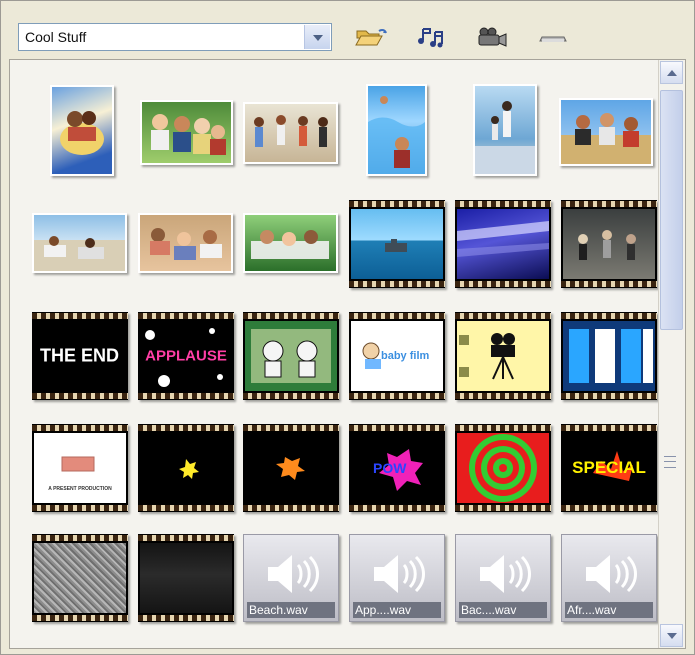 Image resolution: width=695 pixels, height=655 pixels. What do you see at coordinates (670, 462) in the screenshot?
I see `scrollbar-grip-icon` at bounding box center [670, 462].